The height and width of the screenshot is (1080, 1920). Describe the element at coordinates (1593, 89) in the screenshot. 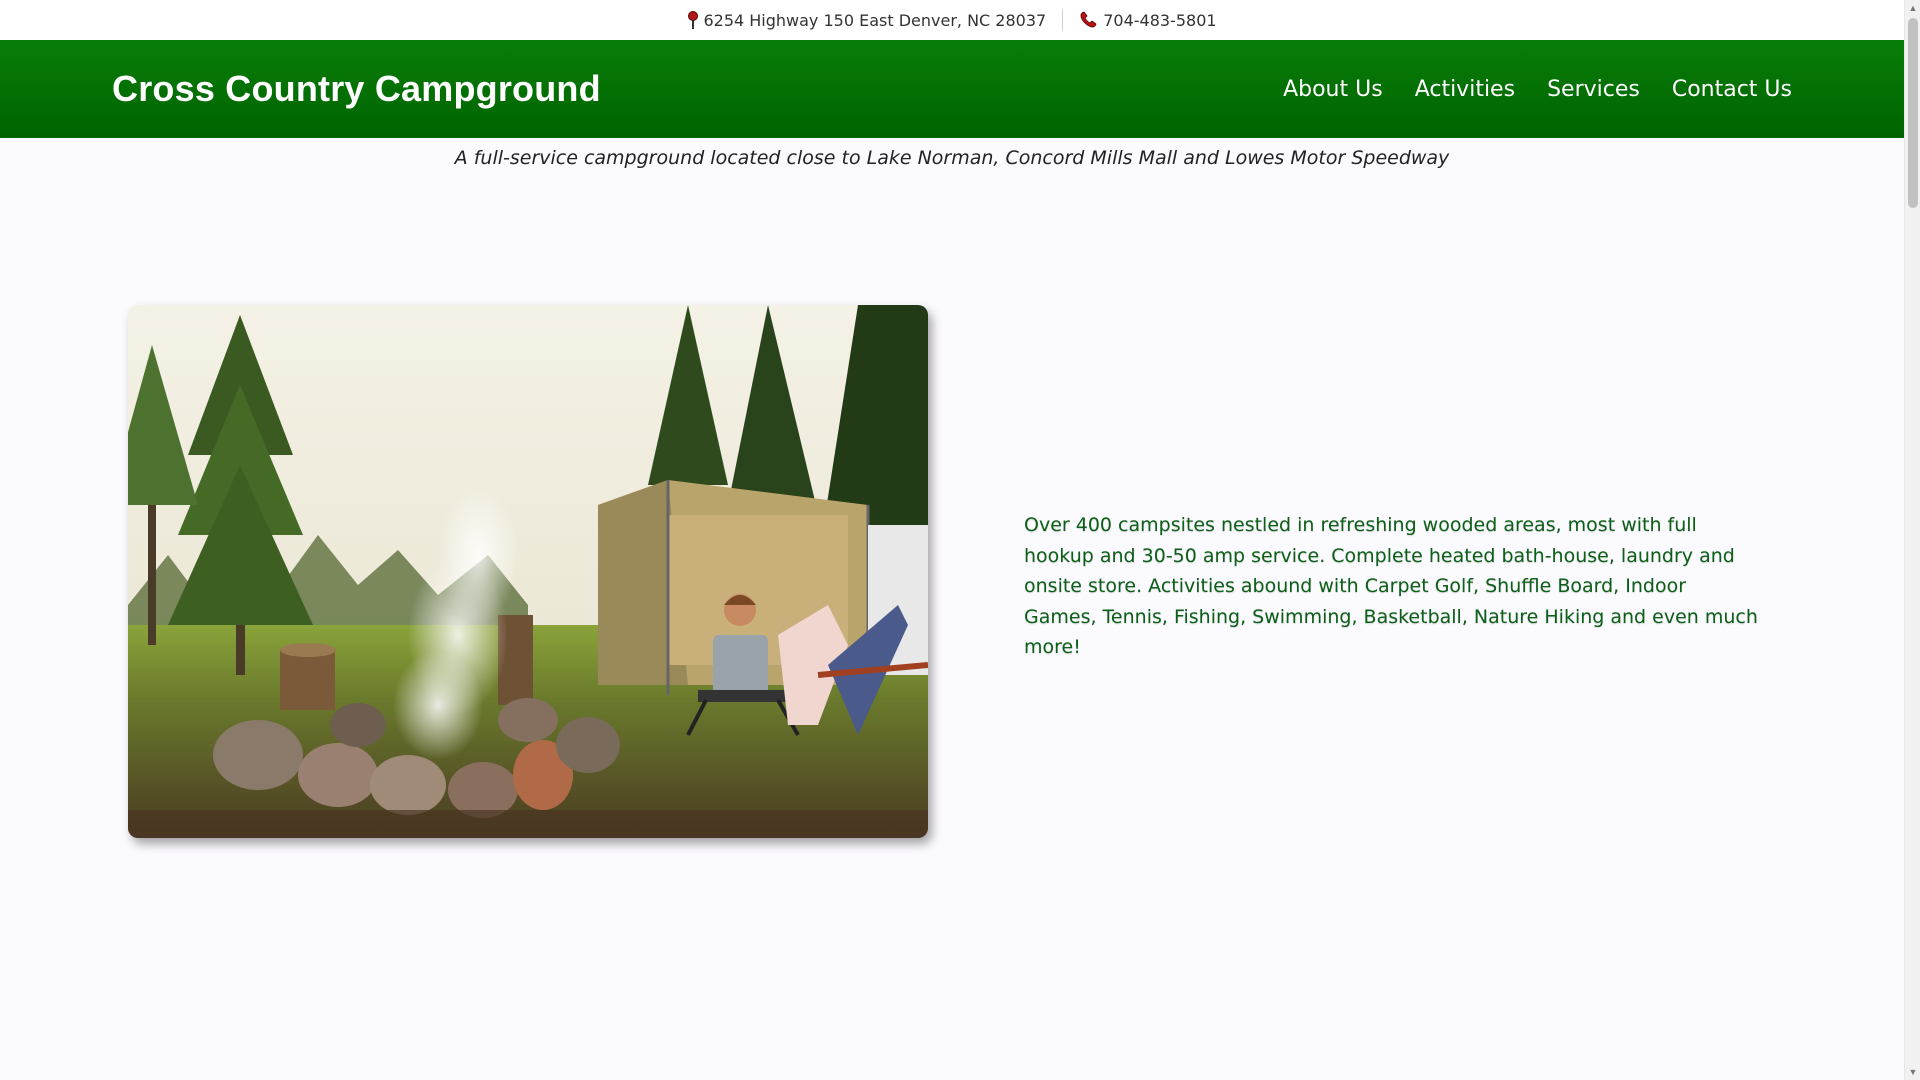

I see `nav-services: Services` at that location.